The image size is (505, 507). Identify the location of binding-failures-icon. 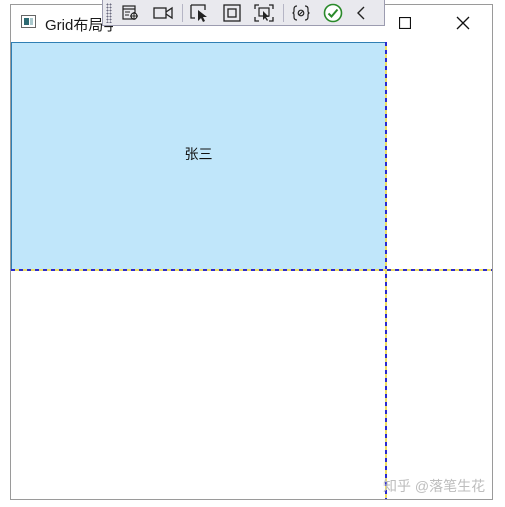
(301, 12).